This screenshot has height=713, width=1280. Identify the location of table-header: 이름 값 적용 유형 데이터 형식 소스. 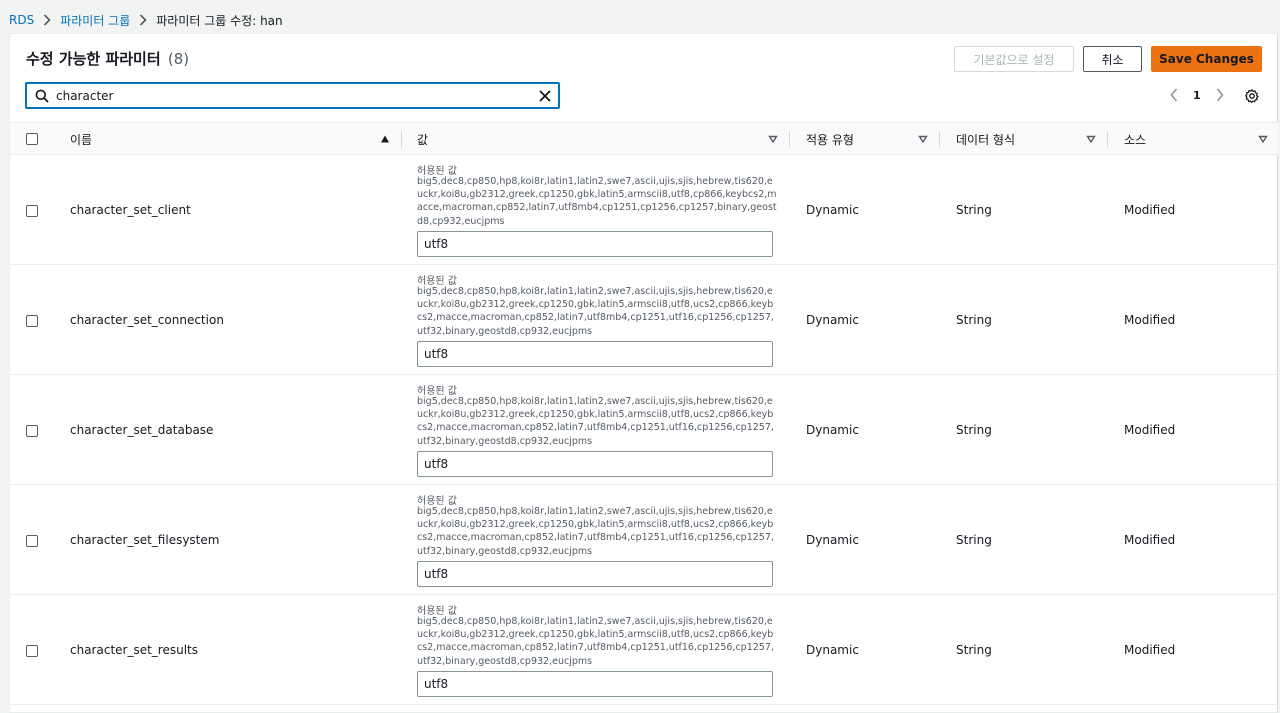
(644, 138).